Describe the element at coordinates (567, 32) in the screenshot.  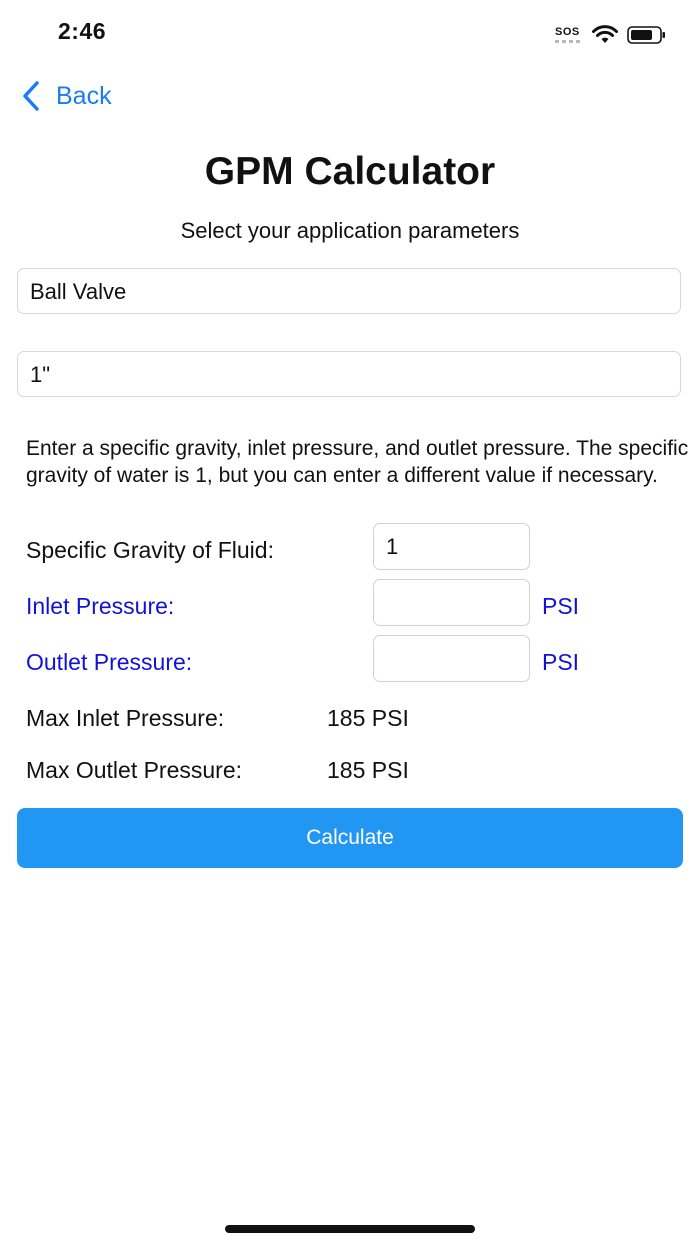
I see `sos-indicator: SOS` at that location.